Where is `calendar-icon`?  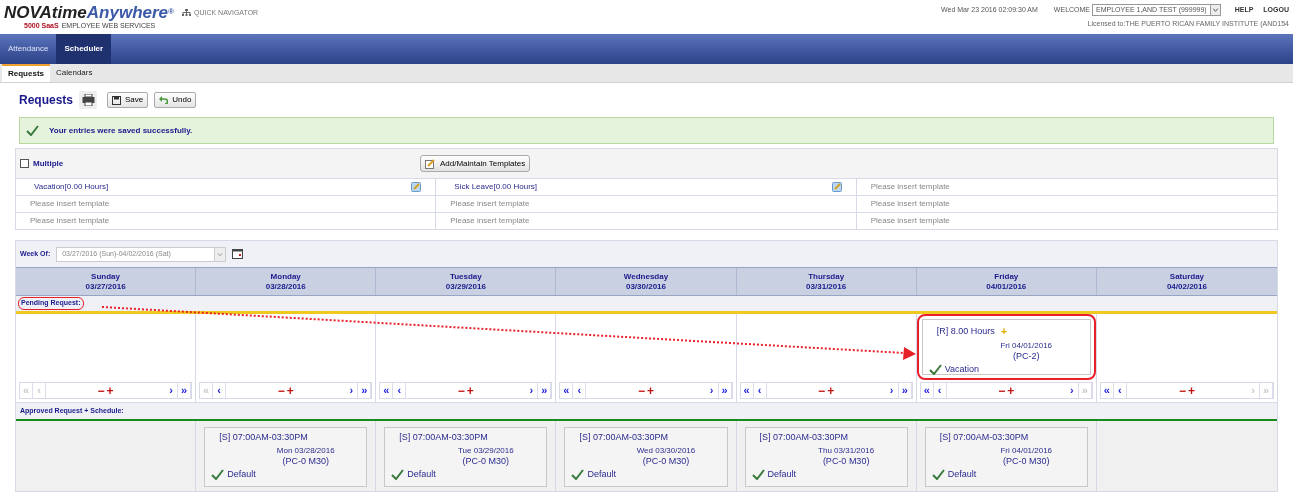 calendar-icon is located at coordinates (238, 254).